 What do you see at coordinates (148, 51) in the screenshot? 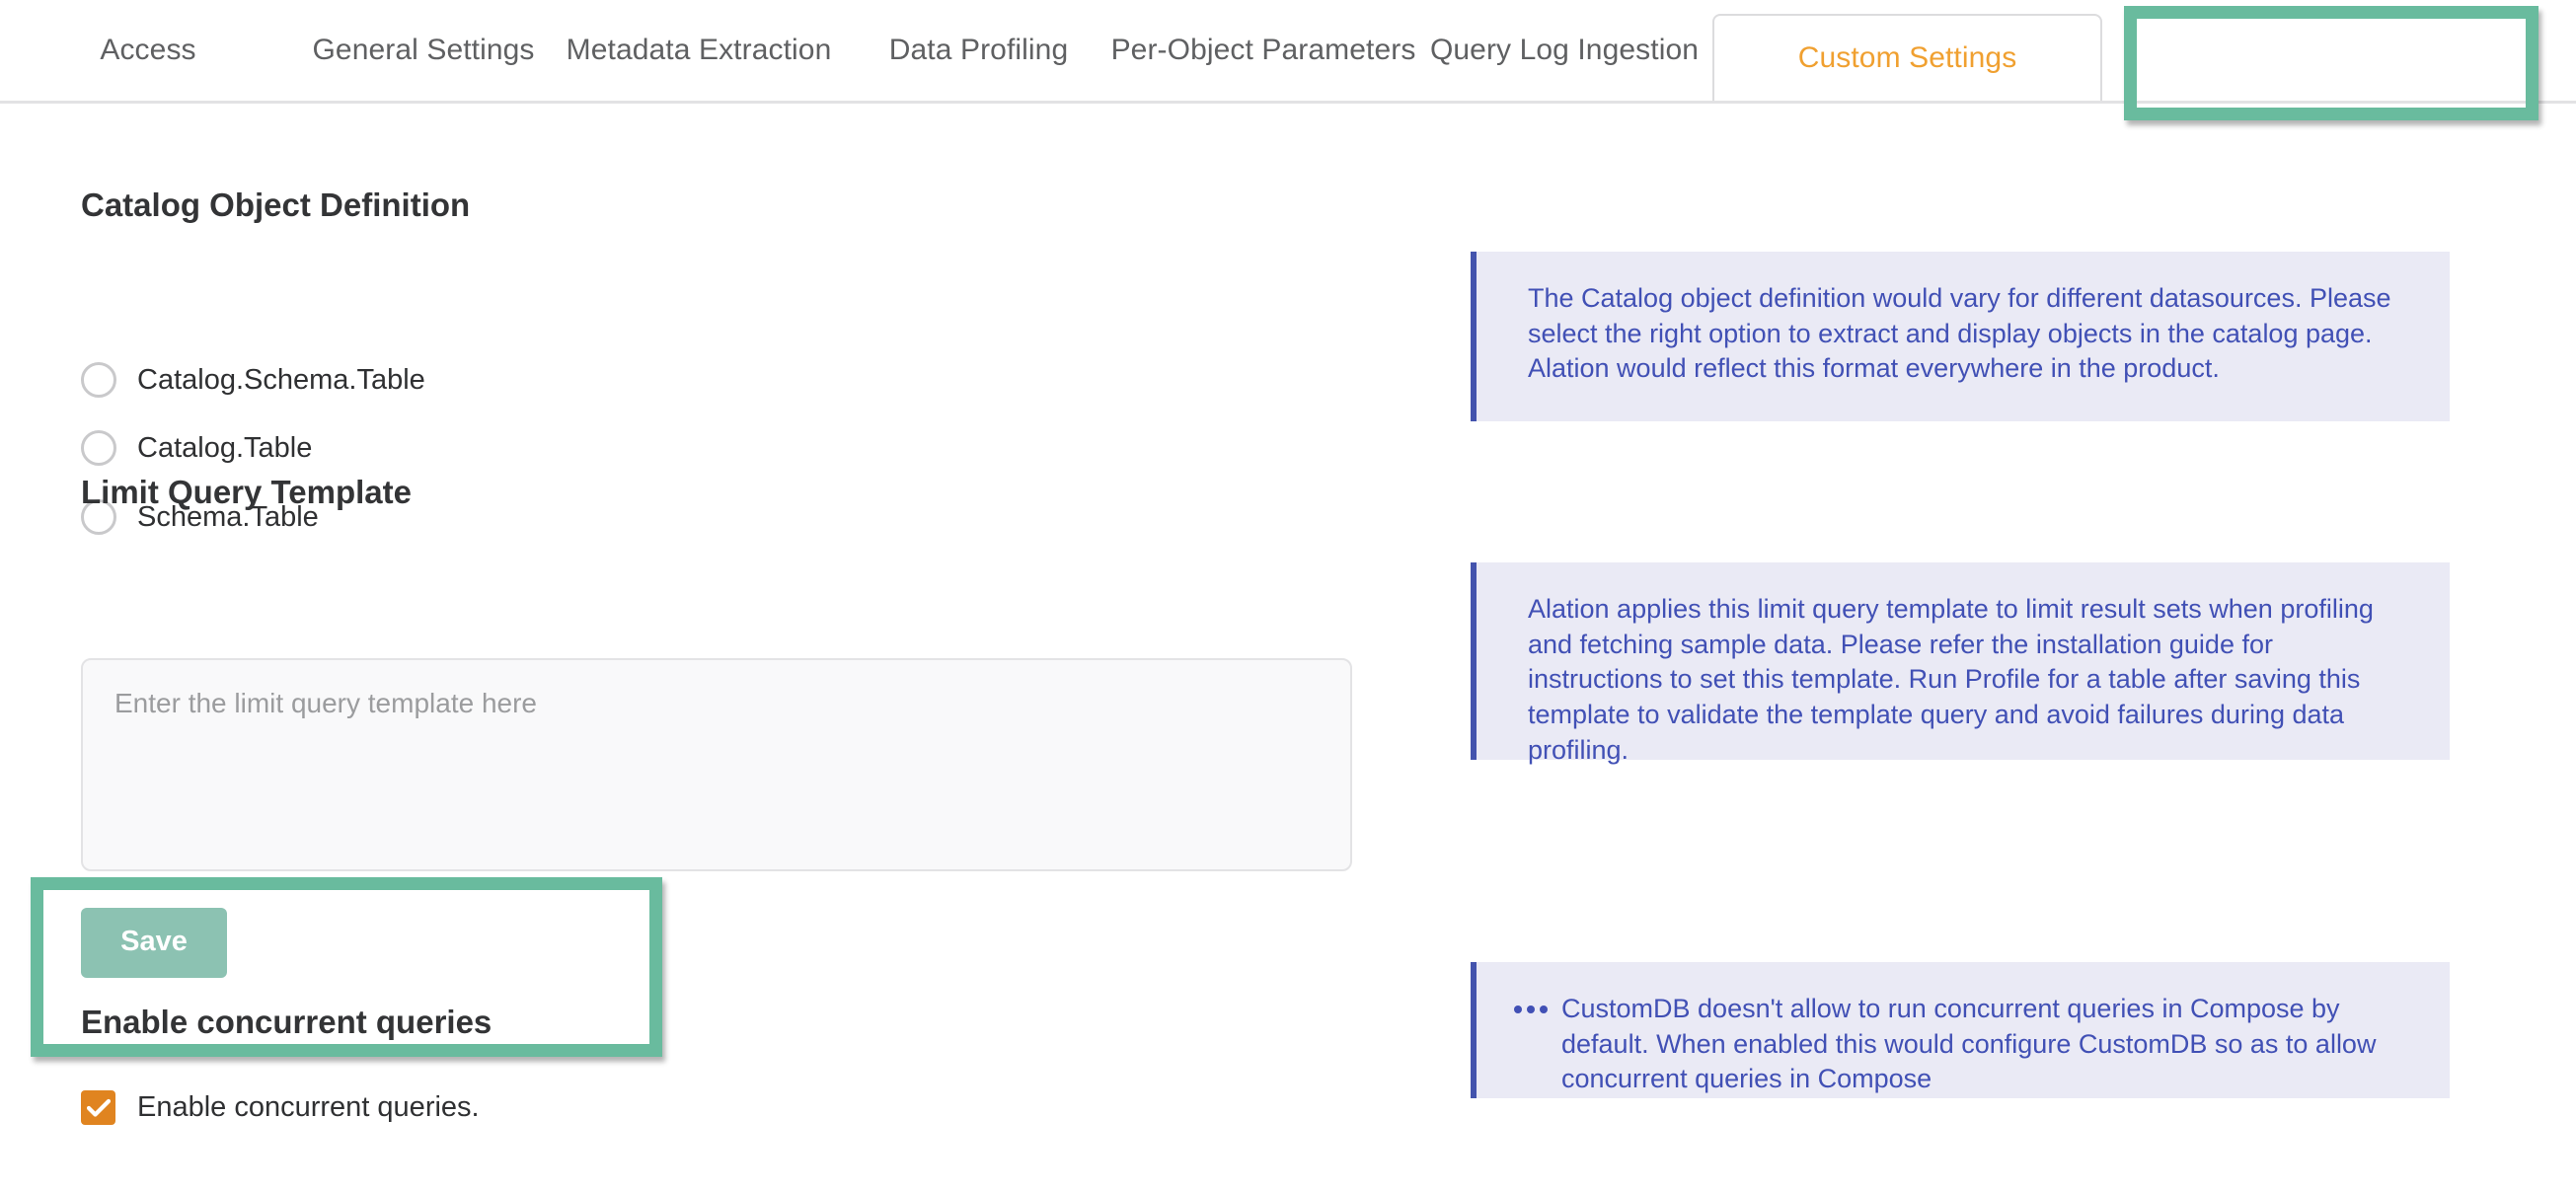
I see `tab-access: Access` at bounding box center [148, 51].